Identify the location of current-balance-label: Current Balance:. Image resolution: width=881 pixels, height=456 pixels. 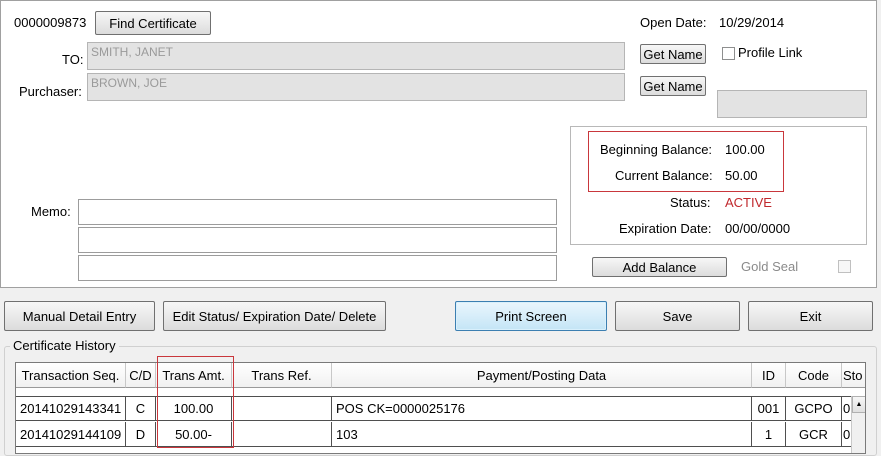
(664, 175).